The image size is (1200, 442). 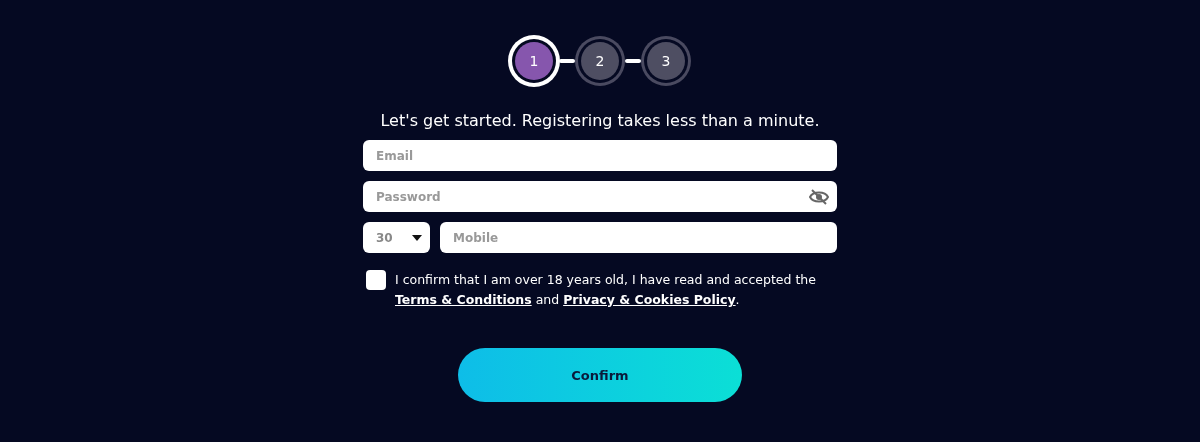 I want to click on privacy-link: Privacy & Cookies Policy, so click(x=649, y=299).